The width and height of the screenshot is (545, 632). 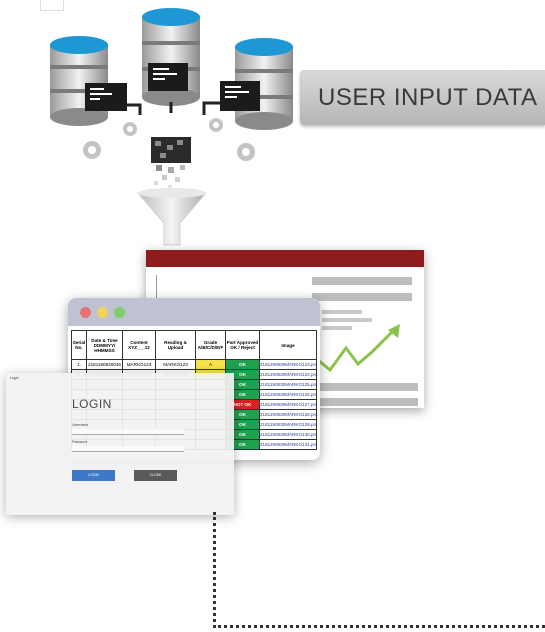 I want to click on maximize-dot-icon, so click(x=119, y=312).